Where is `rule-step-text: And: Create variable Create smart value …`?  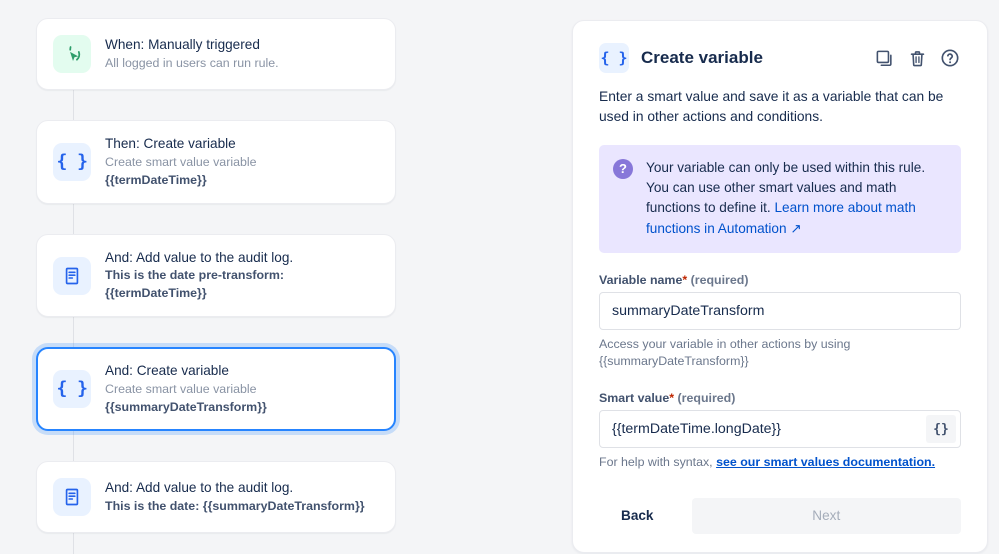
rule-step-text: And: Create variable Create smart value … is located at coordinates (186, 389).